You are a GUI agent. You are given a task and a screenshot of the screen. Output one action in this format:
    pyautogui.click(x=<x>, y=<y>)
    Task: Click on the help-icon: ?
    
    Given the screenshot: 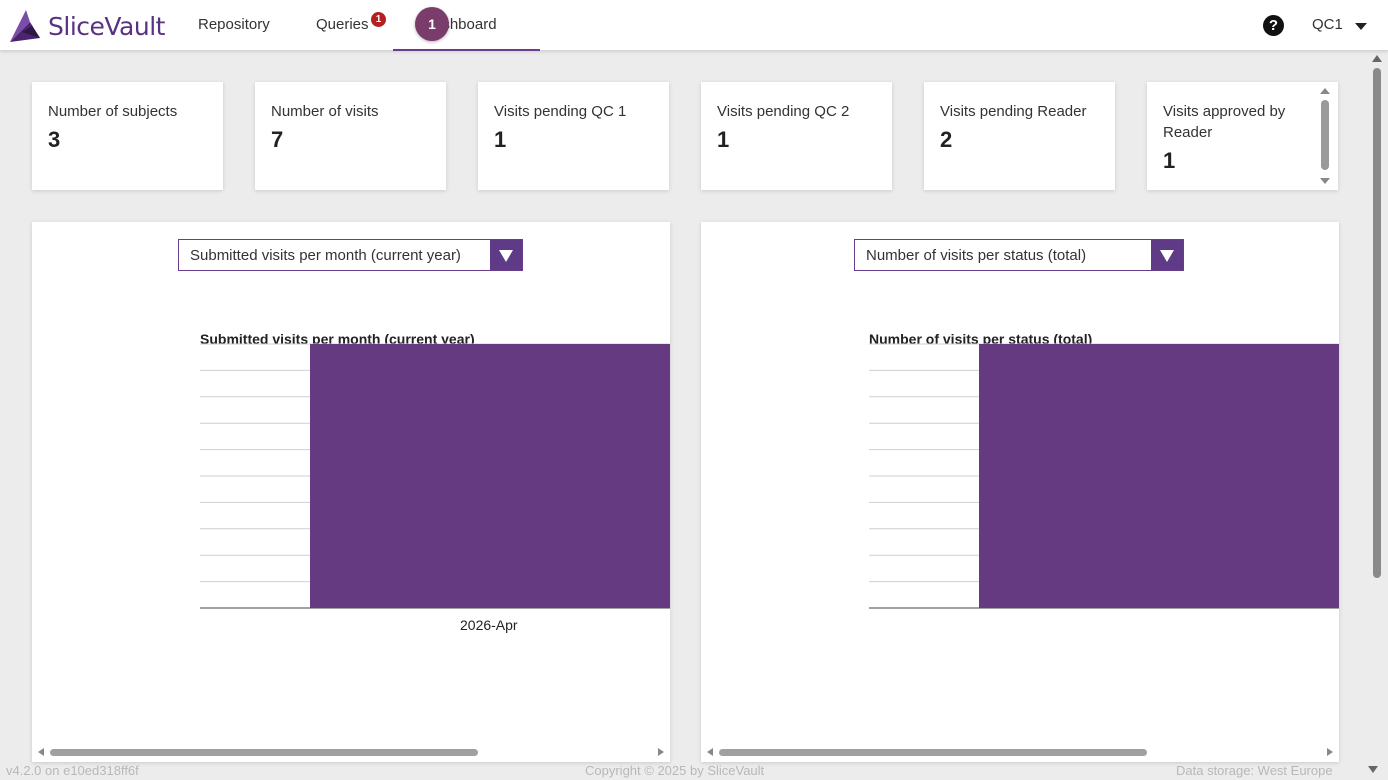 What is the action you would take?
    pyautogui.click(x=1273, y=25)
    